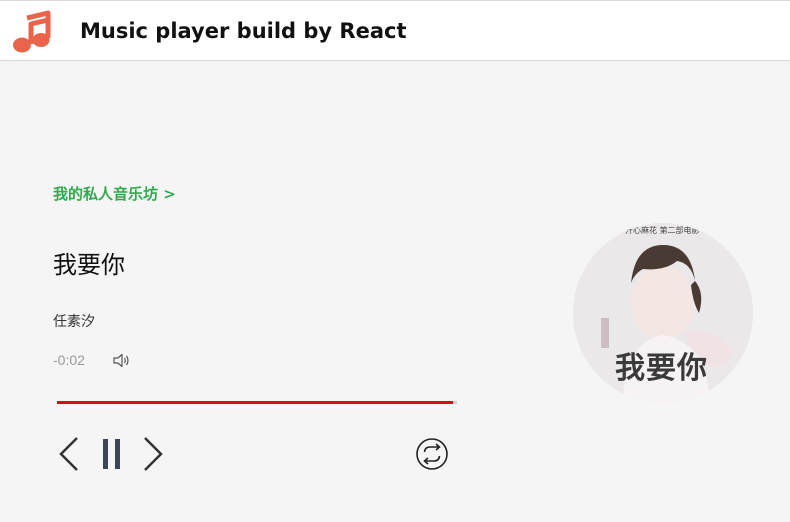 The height and width of the screenshot is (522, 790). Describe the element at coordinates (112, 454) in the screenshot. I see `pause-icon` at that location.